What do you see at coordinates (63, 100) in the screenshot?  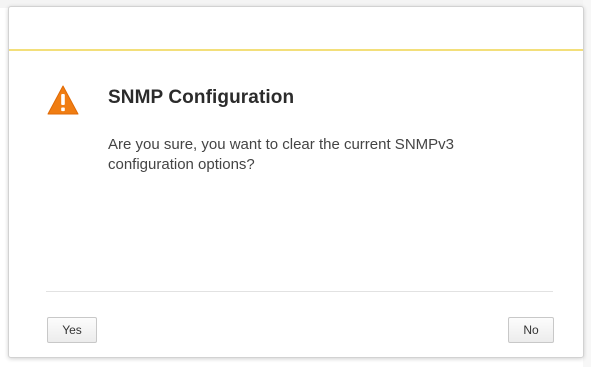 I see `warning-icon` at bounding box center [63, 100].